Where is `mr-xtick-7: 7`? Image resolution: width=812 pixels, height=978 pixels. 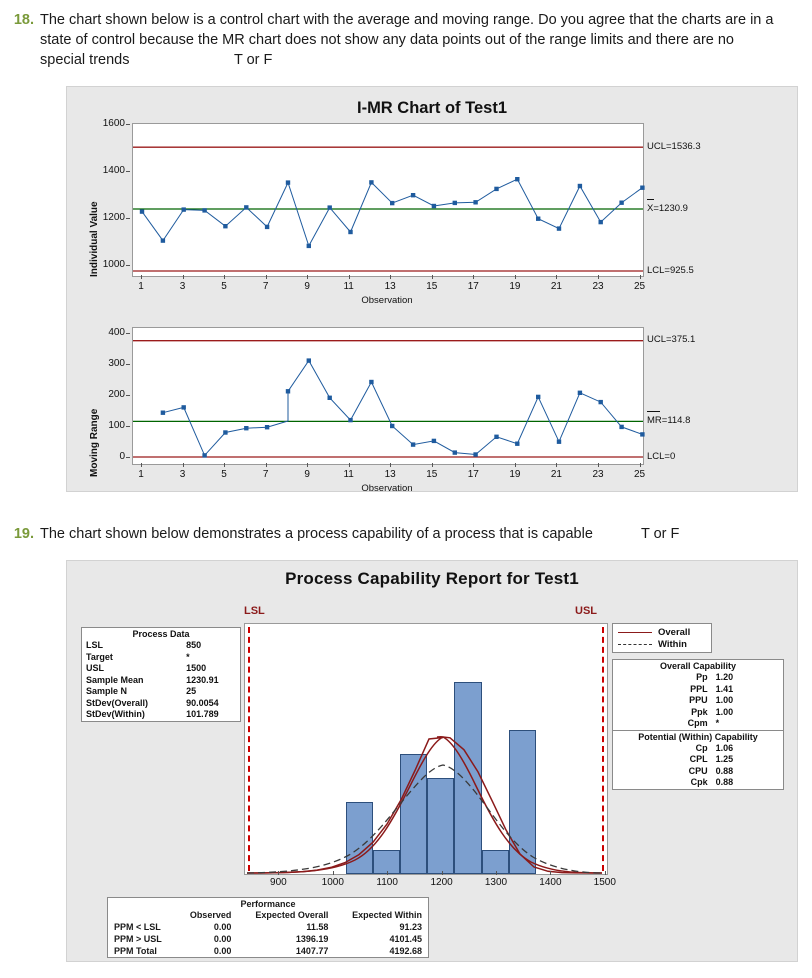
mr-xtick-7: 7 is located at coordinates (266, 471).